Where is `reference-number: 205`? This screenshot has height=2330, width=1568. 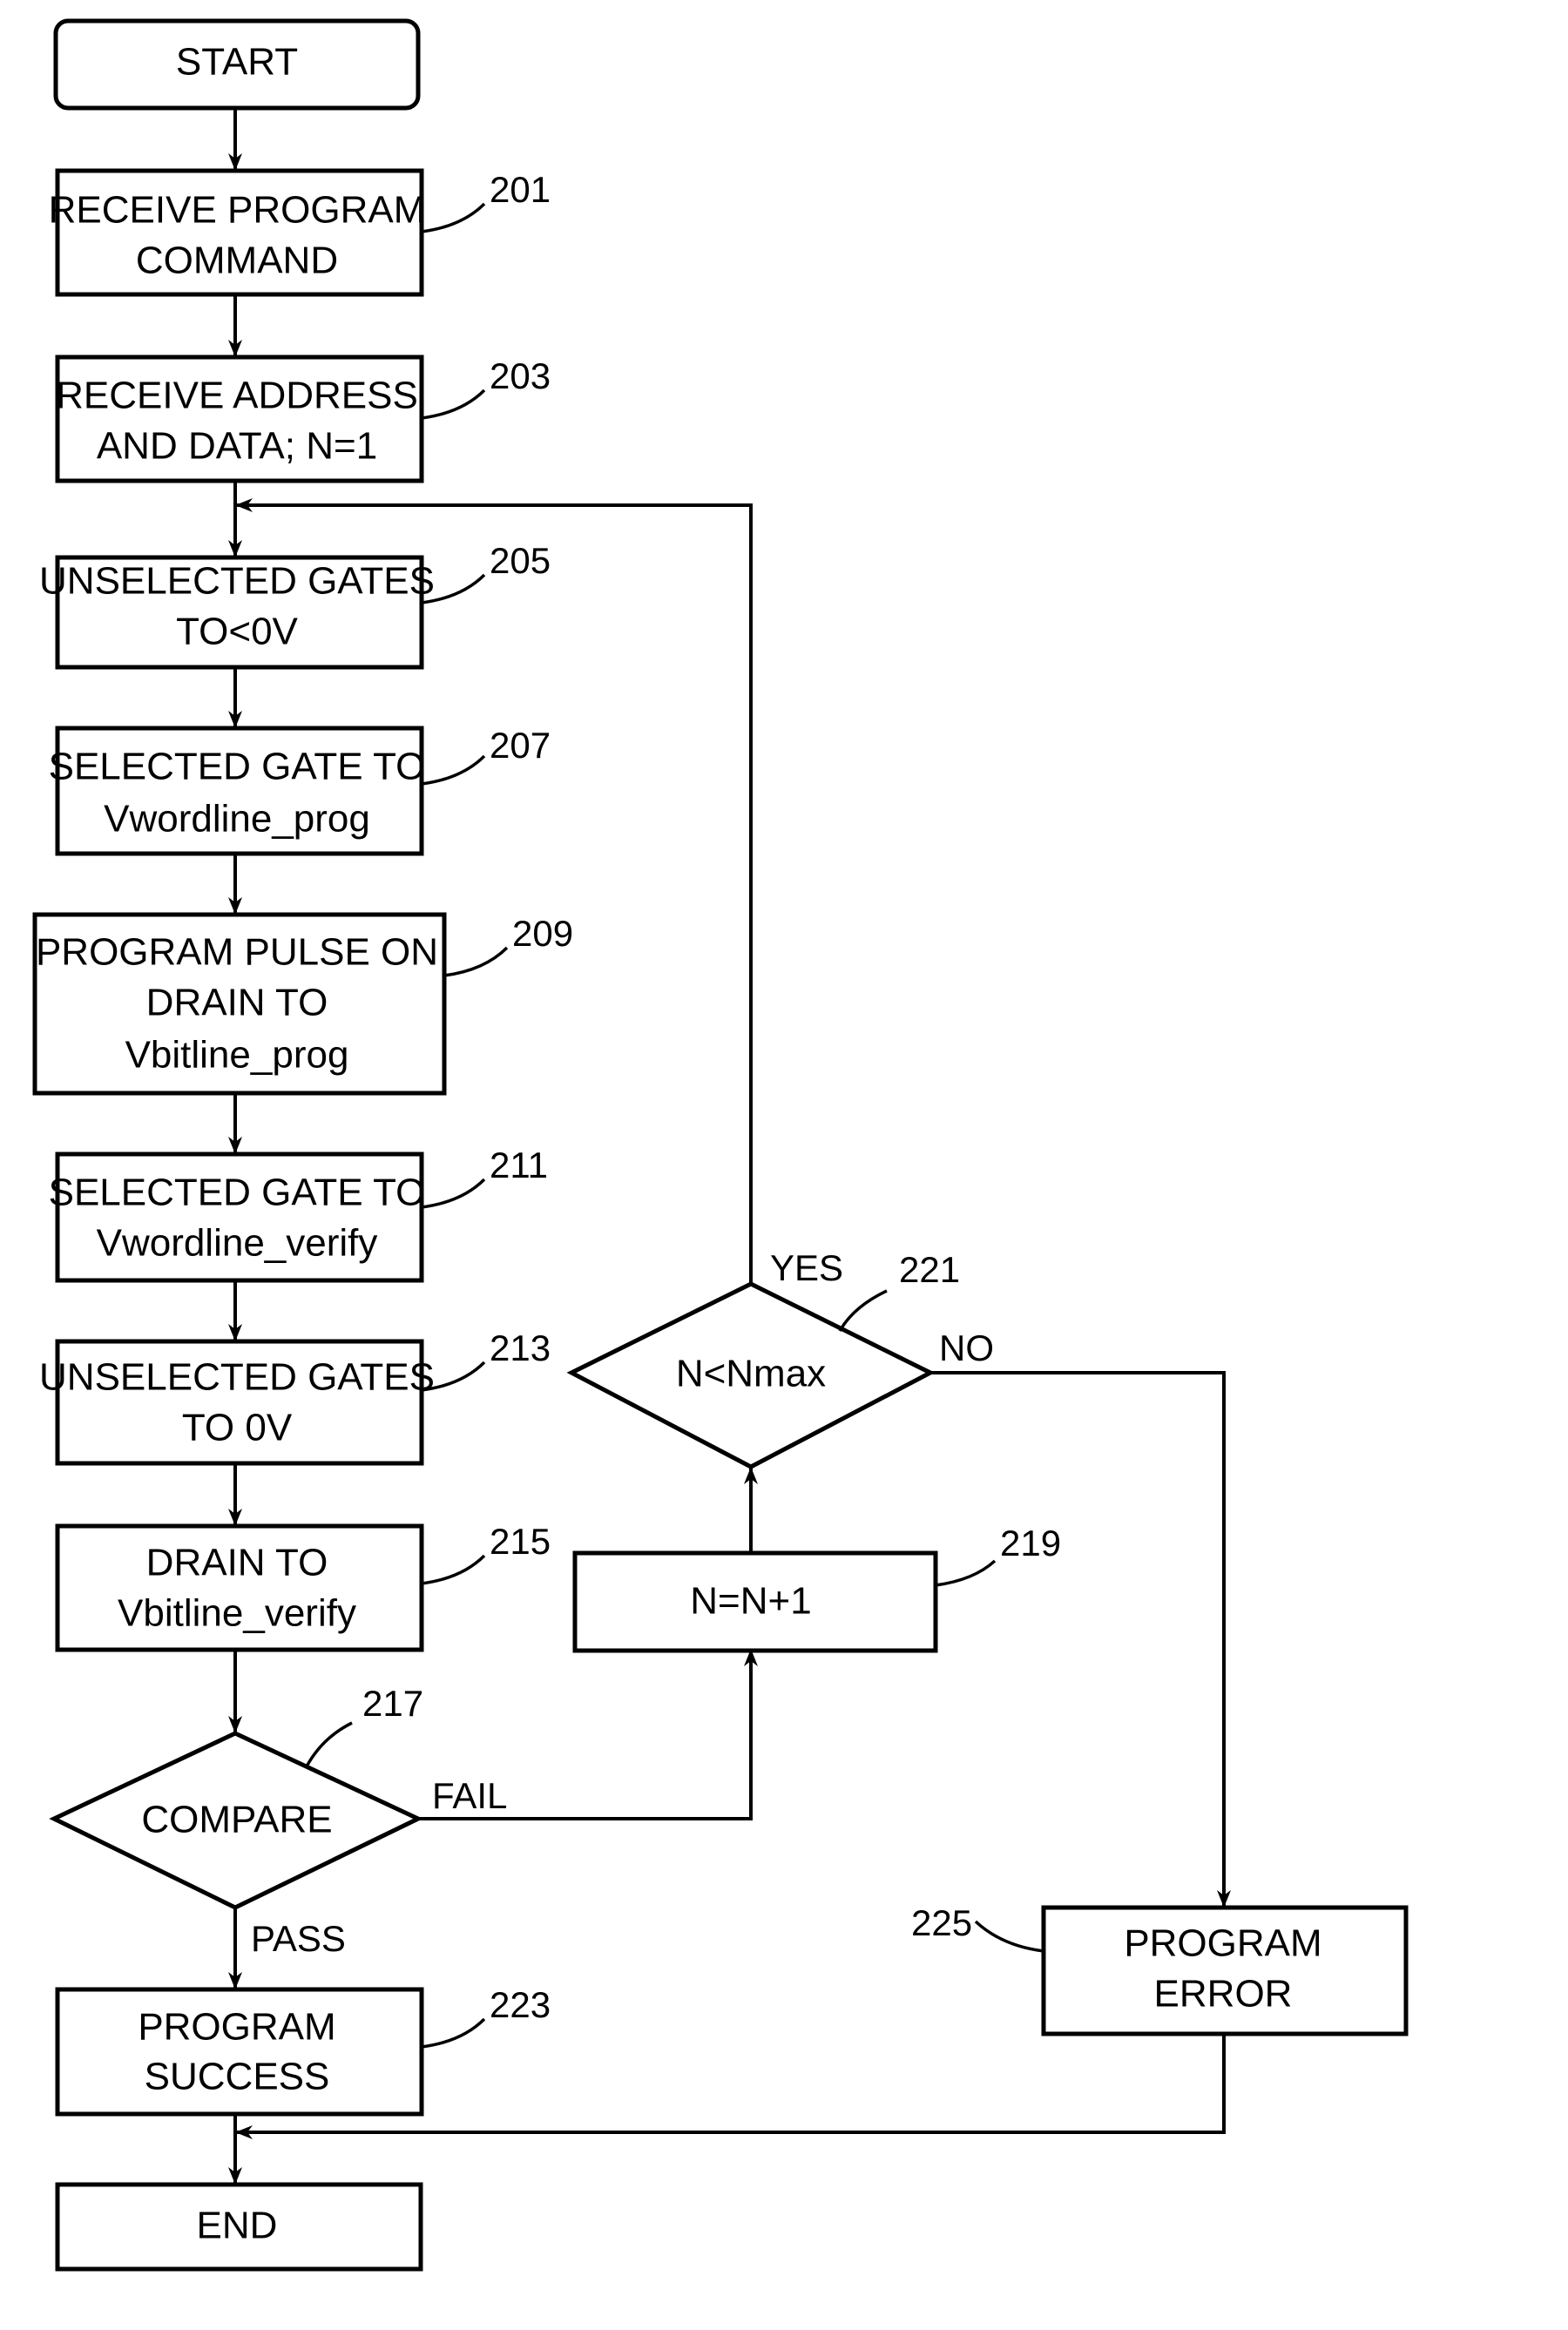
reference-number: 205 is located at coordinates (520, 560).